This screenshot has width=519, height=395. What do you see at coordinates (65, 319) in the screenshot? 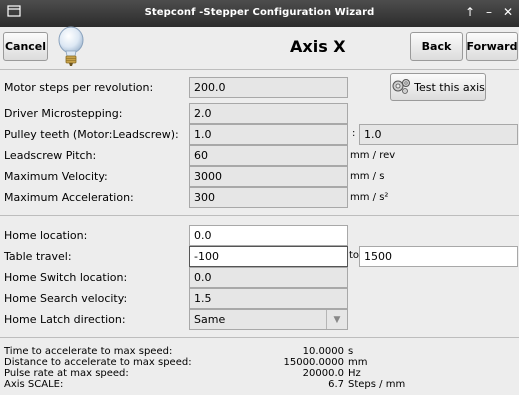
I see `home-latch-label: Home Latch direction:` at bounding box center [65, 319].